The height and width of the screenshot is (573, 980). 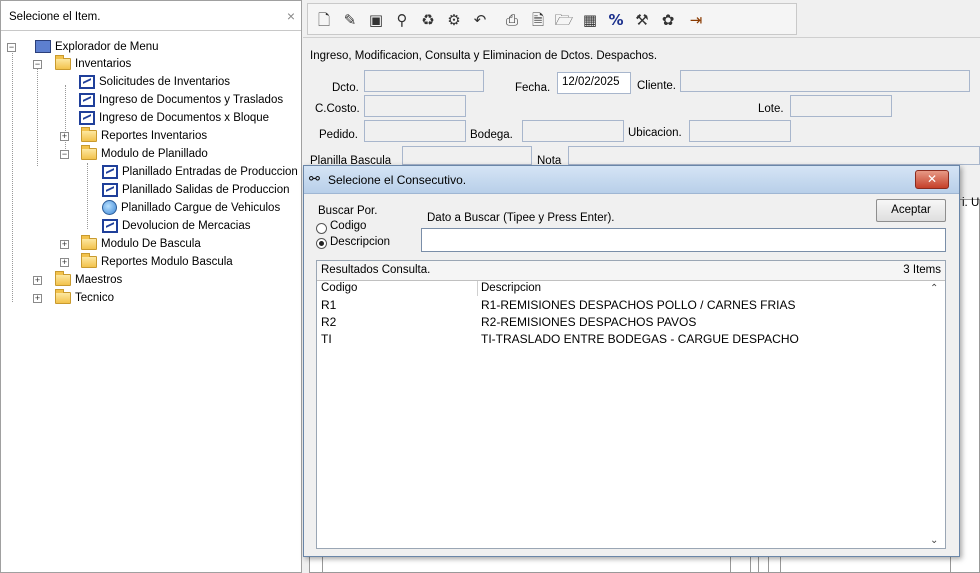 I want to click on tree-node-root: − Explorador de Menu, so click(x=83, y=47).